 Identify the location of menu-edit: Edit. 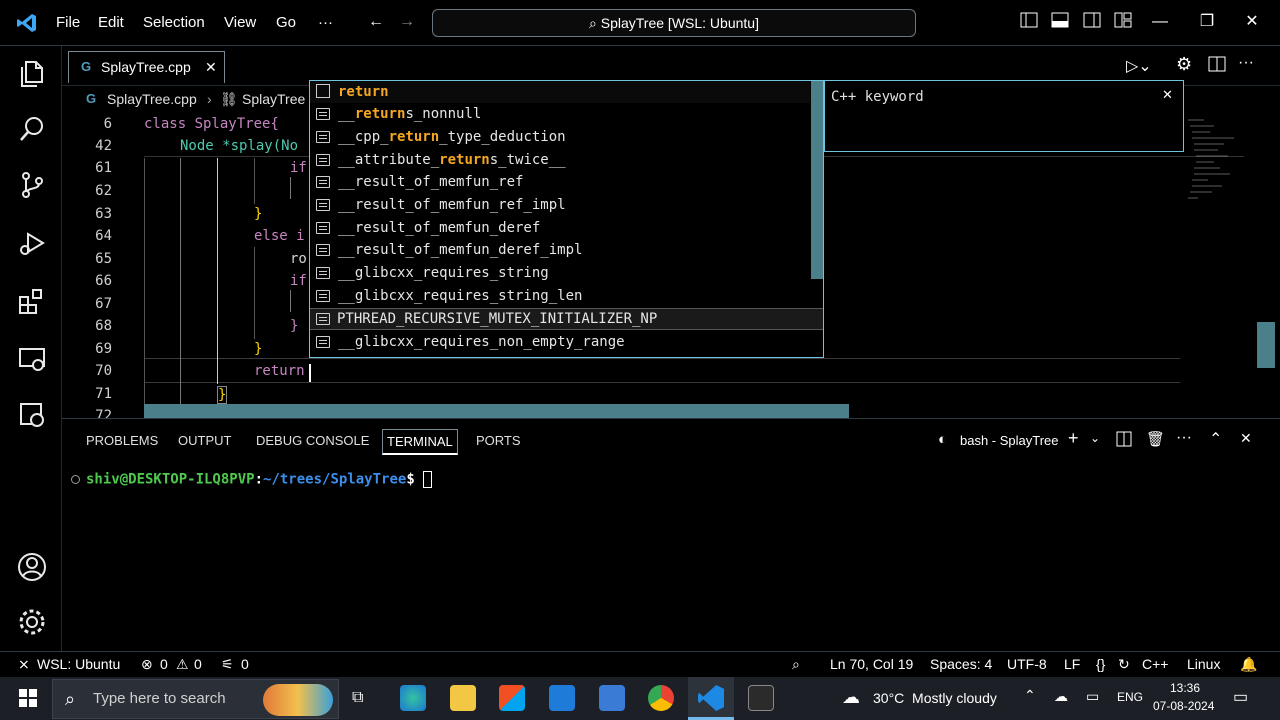
(111, 22).